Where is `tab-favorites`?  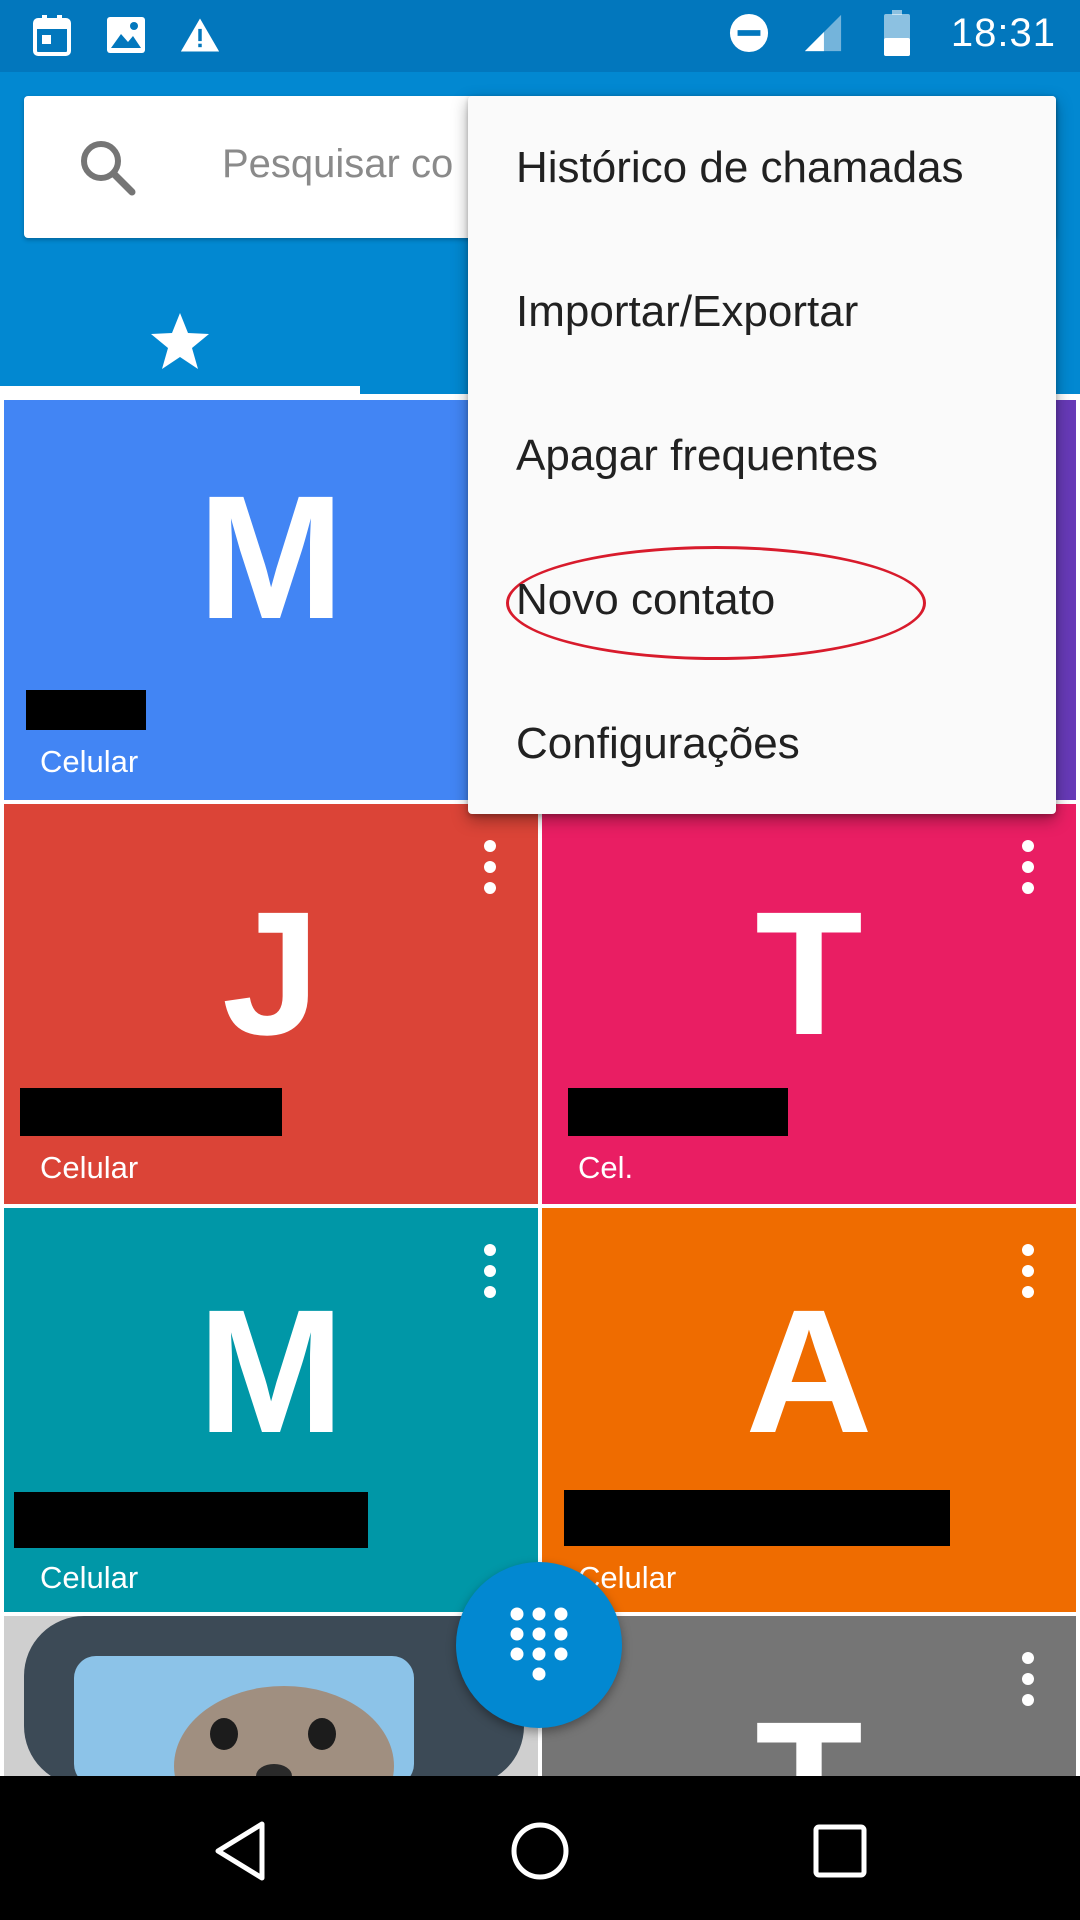 tab-favorites is located at coordinates (180, 341).